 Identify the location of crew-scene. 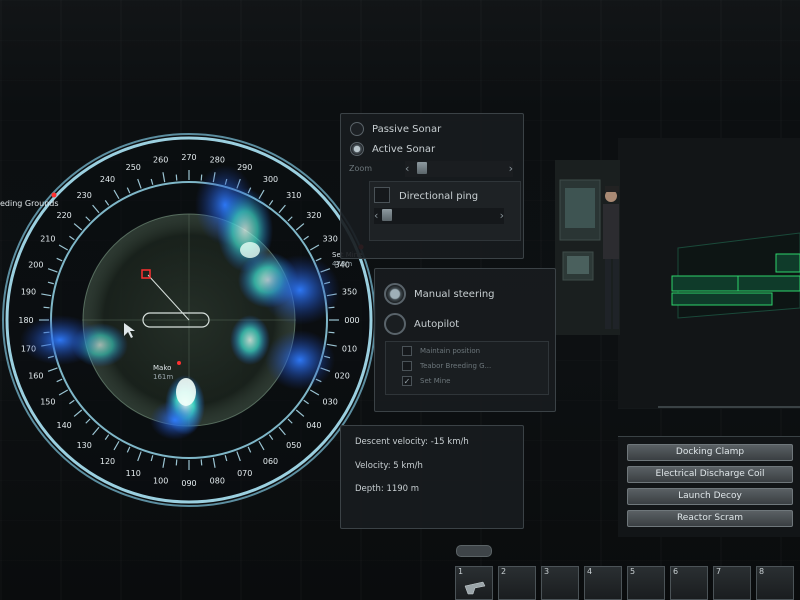
(587, 247).